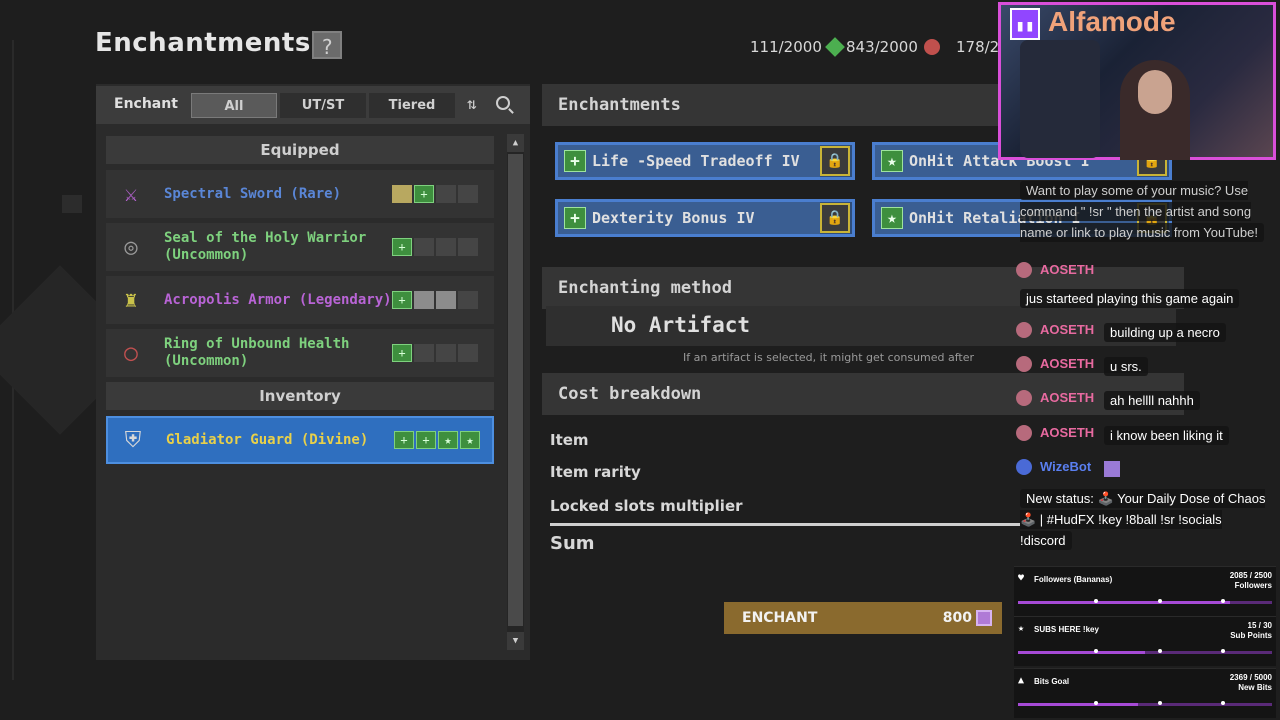 This screenshot has height=720, width=1280. What do you see at coordinates (515, 641) in the screenshot?
I see `scroll-down-icon: ▼` at bounding box center [515, 641].